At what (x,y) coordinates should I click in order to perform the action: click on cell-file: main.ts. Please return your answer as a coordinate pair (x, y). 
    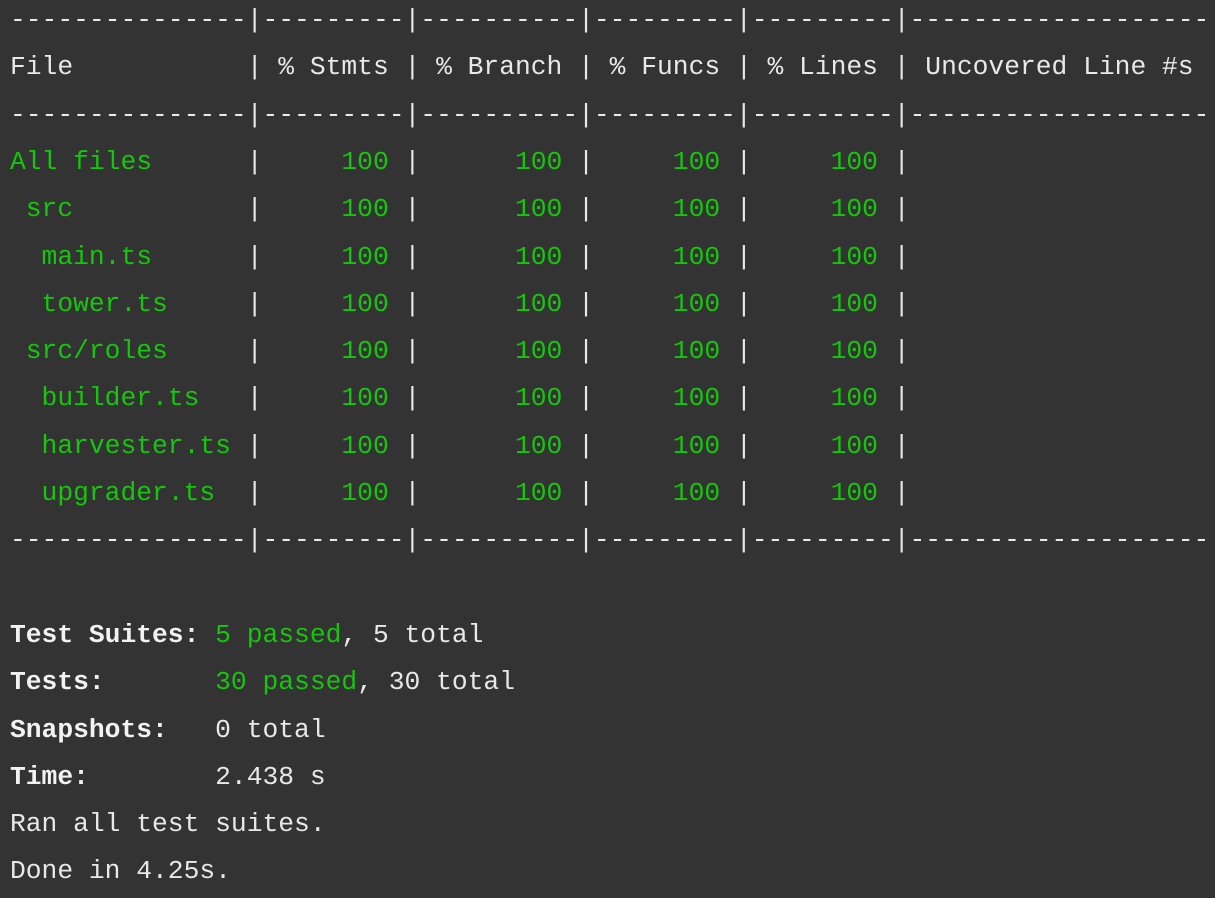
    Looking at the image, I should click on (128, 256).